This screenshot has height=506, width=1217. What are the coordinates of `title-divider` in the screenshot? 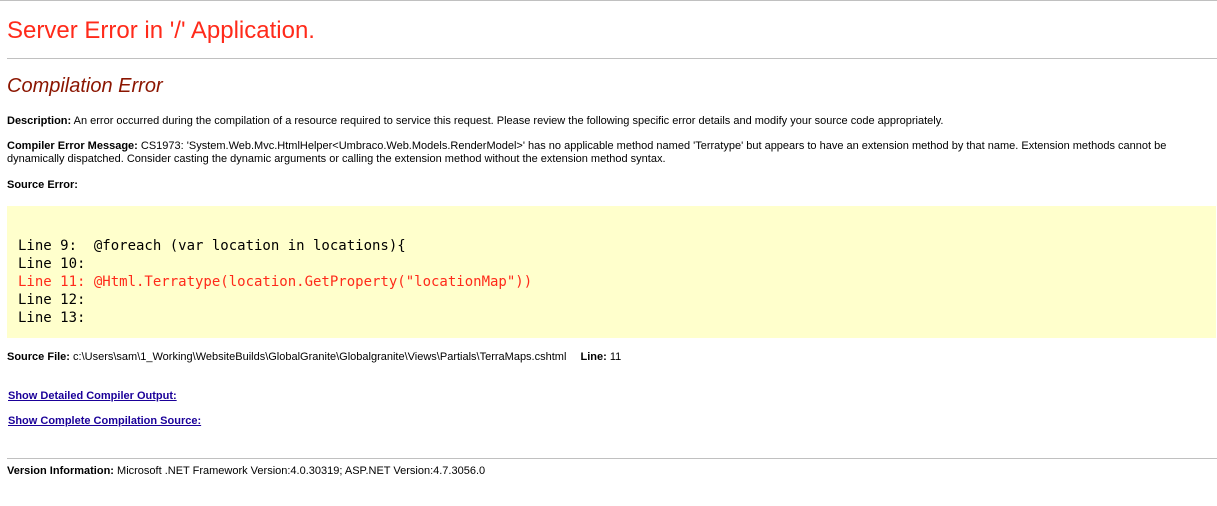 It's located at (612, 58).